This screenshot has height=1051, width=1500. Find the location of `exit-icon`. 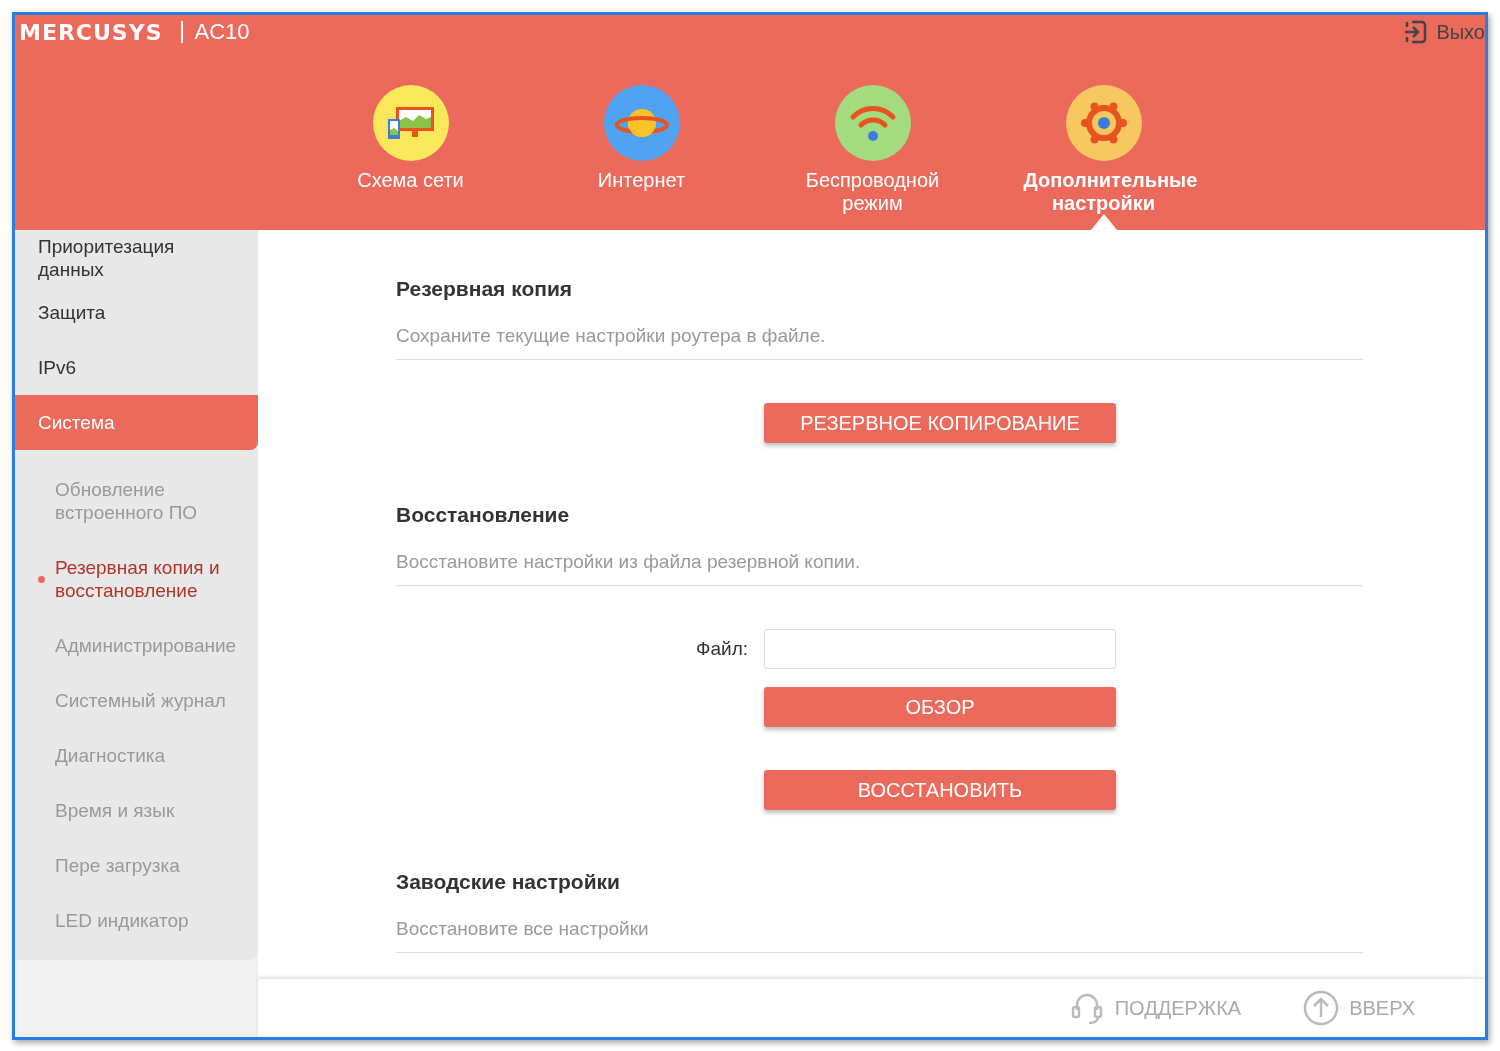

exit-icon is located at coordinates (1415, 32).